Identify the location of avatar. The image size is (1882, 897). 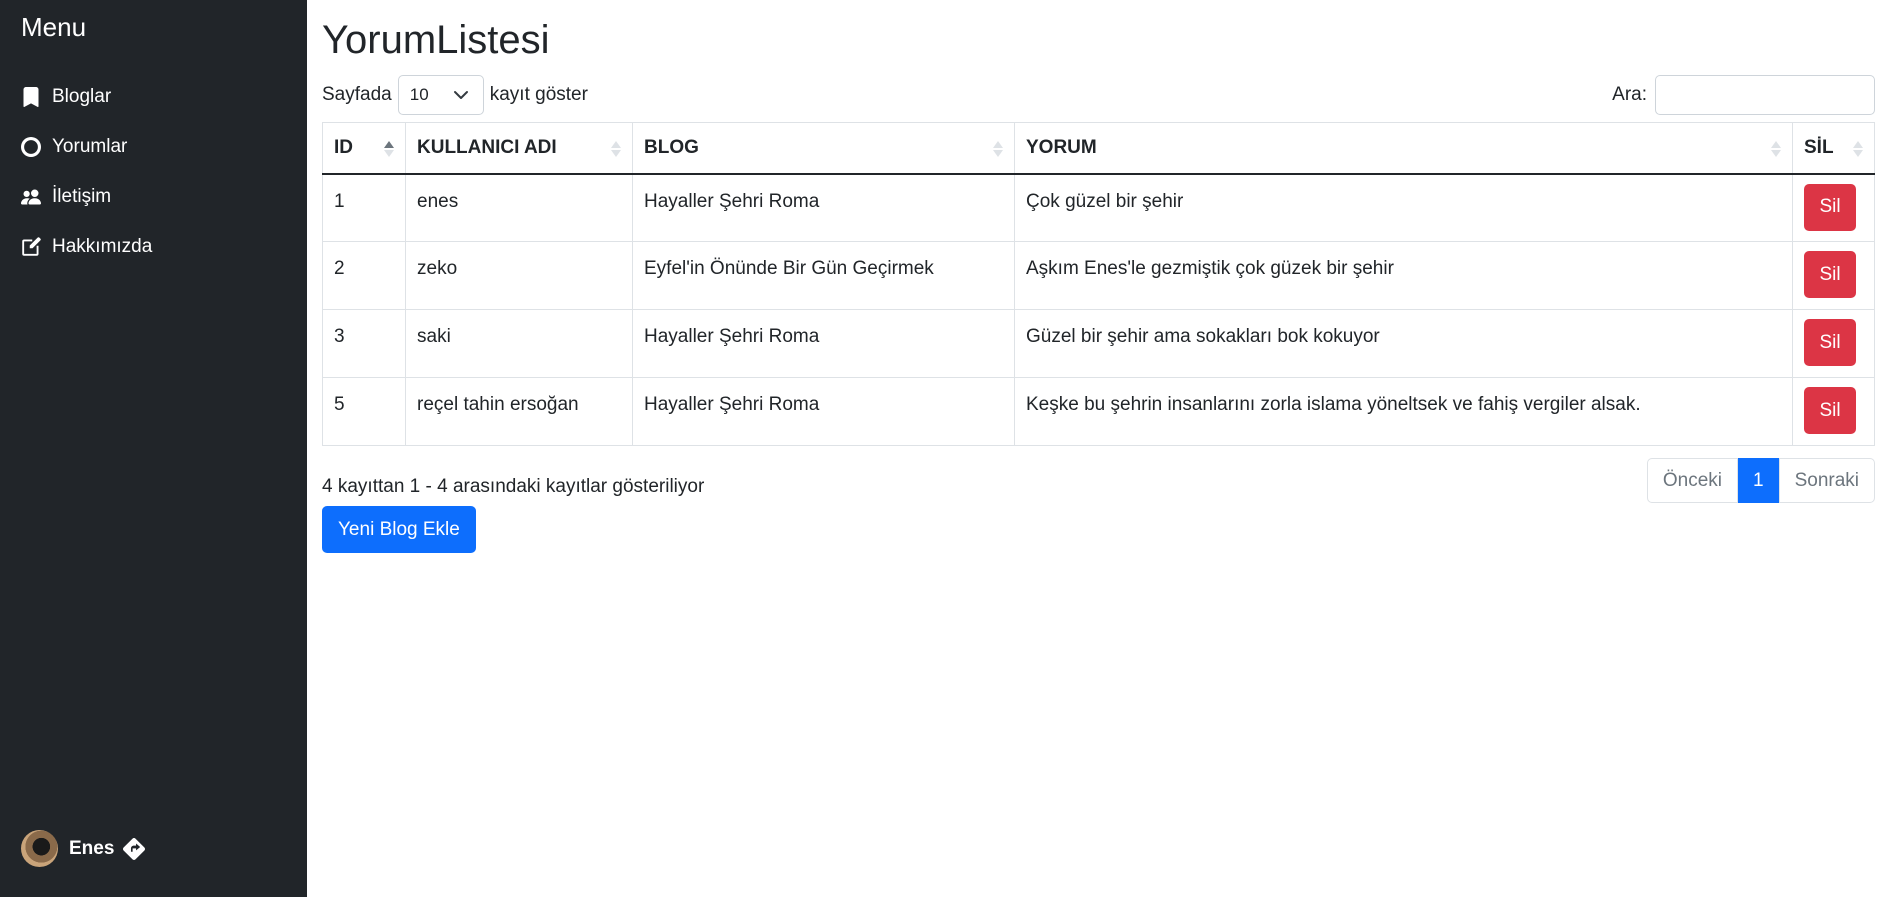
(39, 848).